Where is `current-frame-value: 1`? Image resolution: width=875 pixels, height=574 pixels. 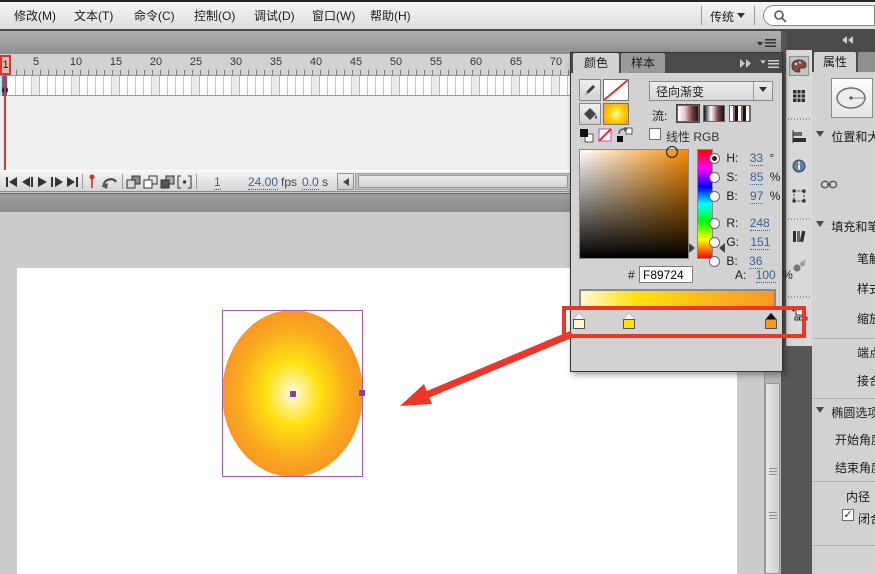
current-frame-value: 1 is located at coordinates (217, 182).